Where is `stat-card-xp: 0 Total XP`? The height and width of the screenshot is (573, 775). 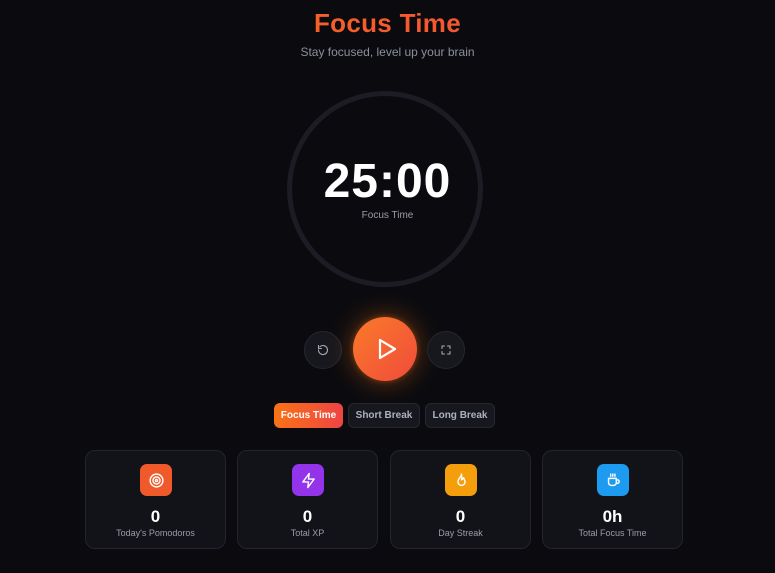 stat-card-xp: 0 Total XP is located at coordinates (307, 499).